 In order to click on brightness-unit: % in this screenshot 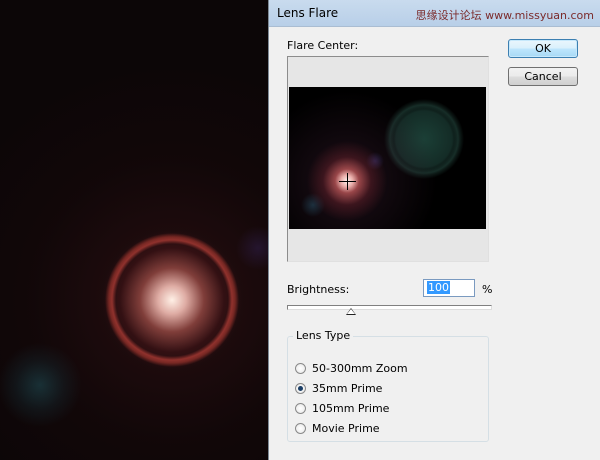, I will do `click(487, 289)`.